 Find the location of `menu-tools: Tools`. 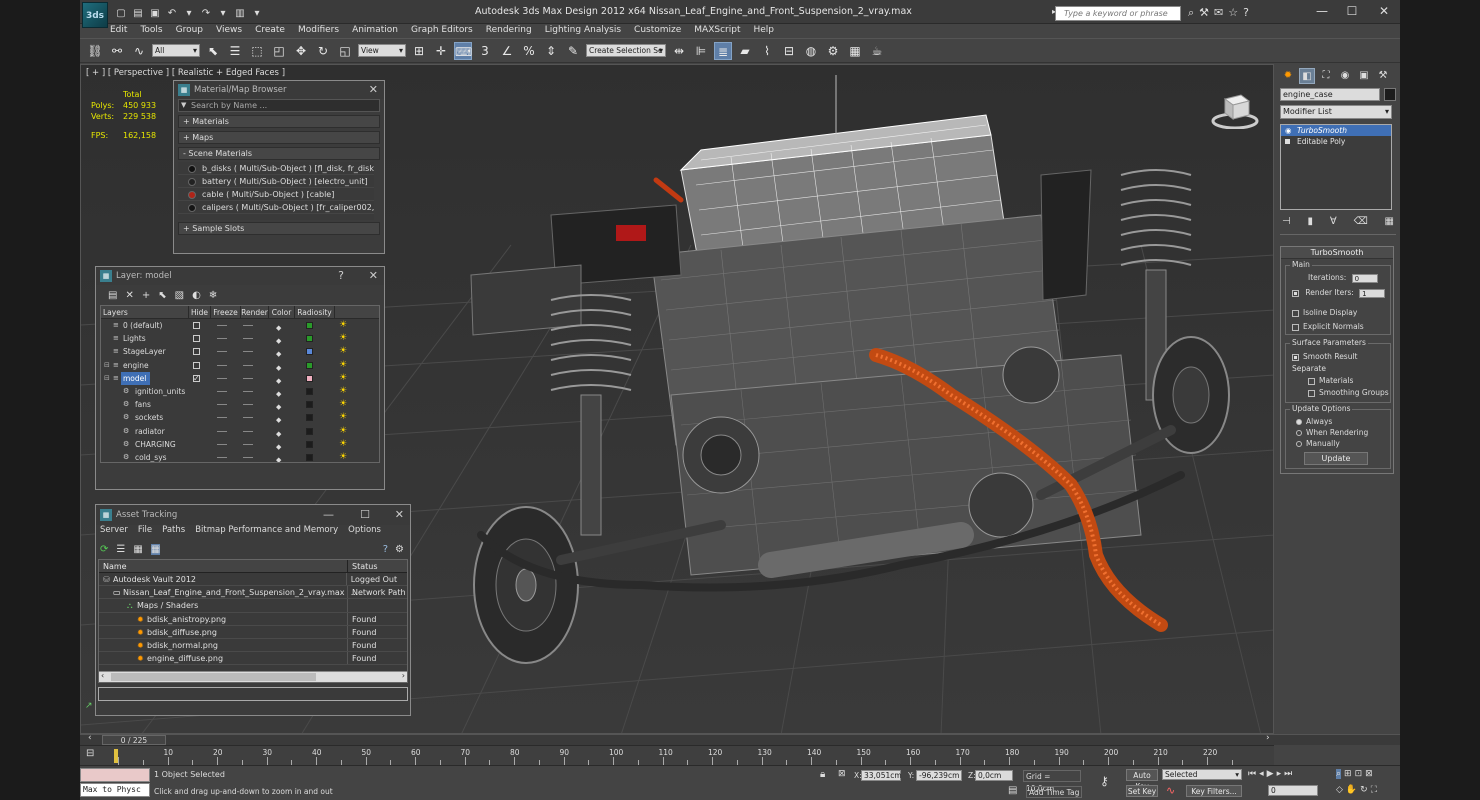

menu-tools: Tools is located at coordinates (151, 31).